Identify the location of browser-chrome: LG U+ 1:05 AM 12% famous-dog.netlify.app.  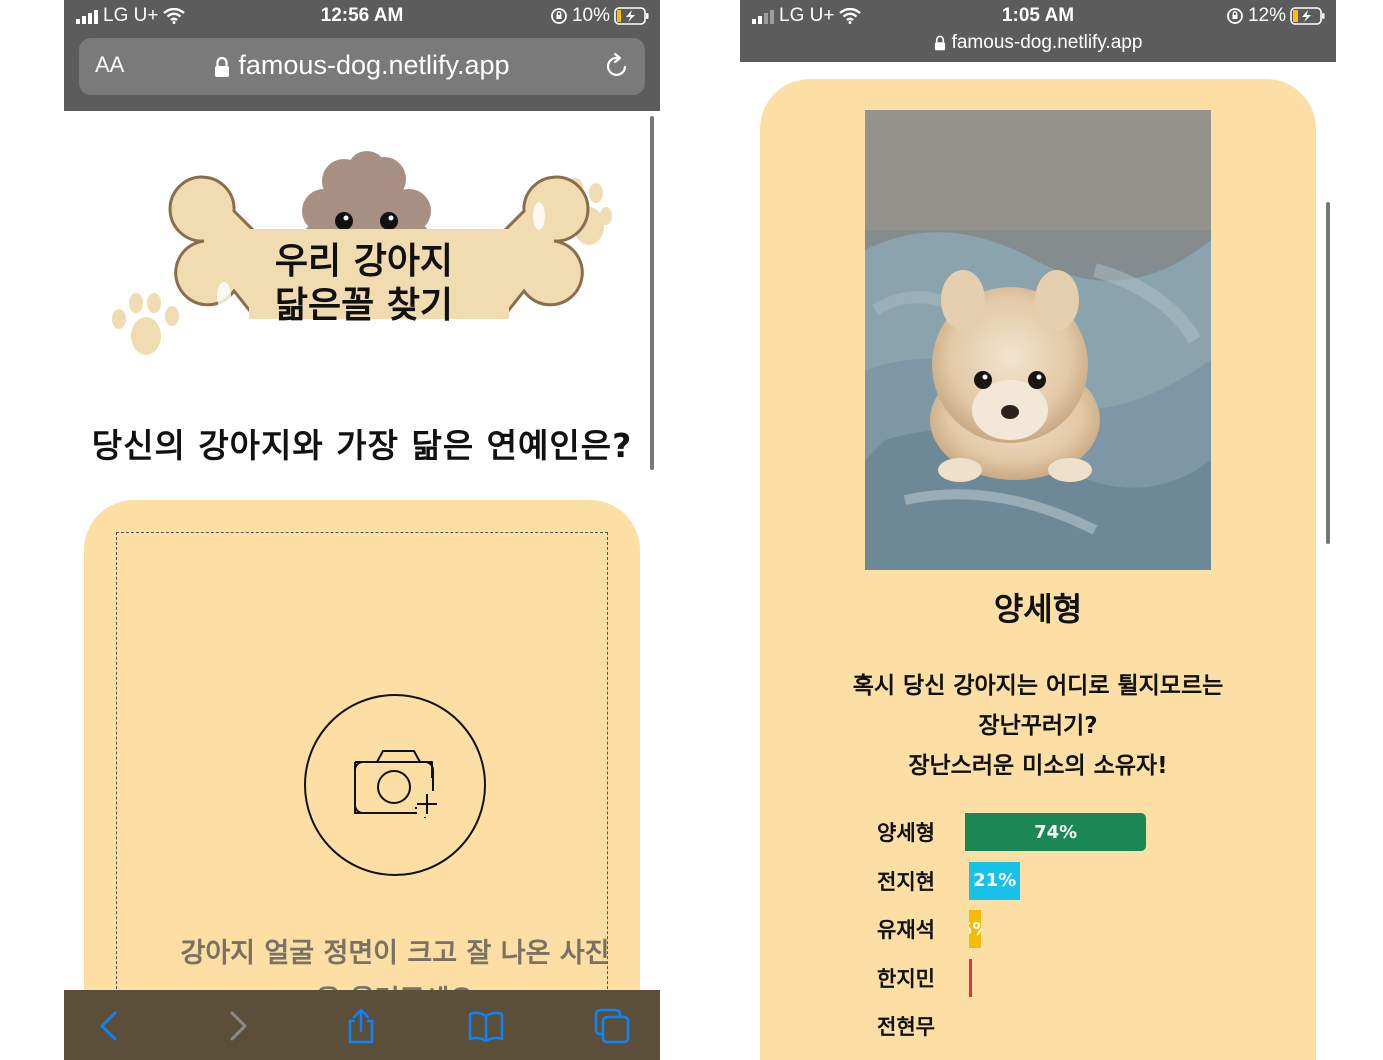
(1038, 31).